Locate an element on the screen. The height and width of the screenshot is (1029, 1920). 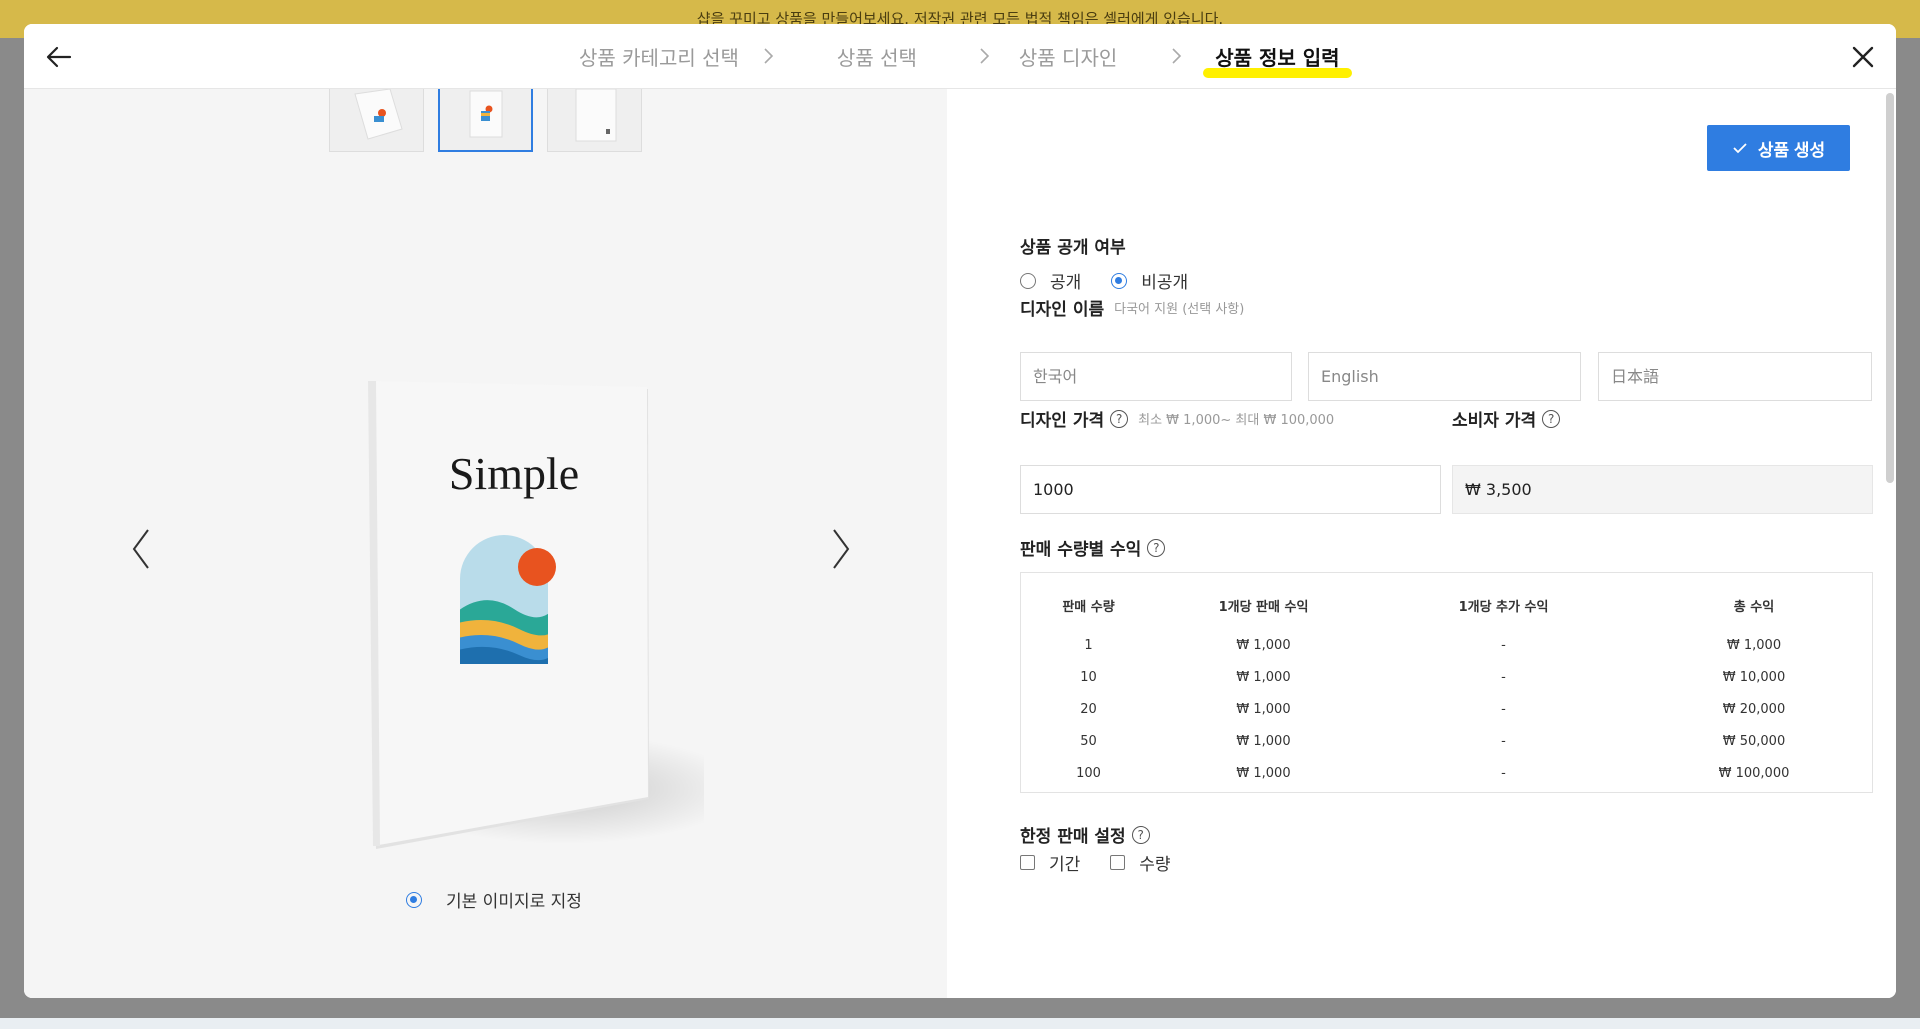
close-button is located at coordinates (1863, 57).